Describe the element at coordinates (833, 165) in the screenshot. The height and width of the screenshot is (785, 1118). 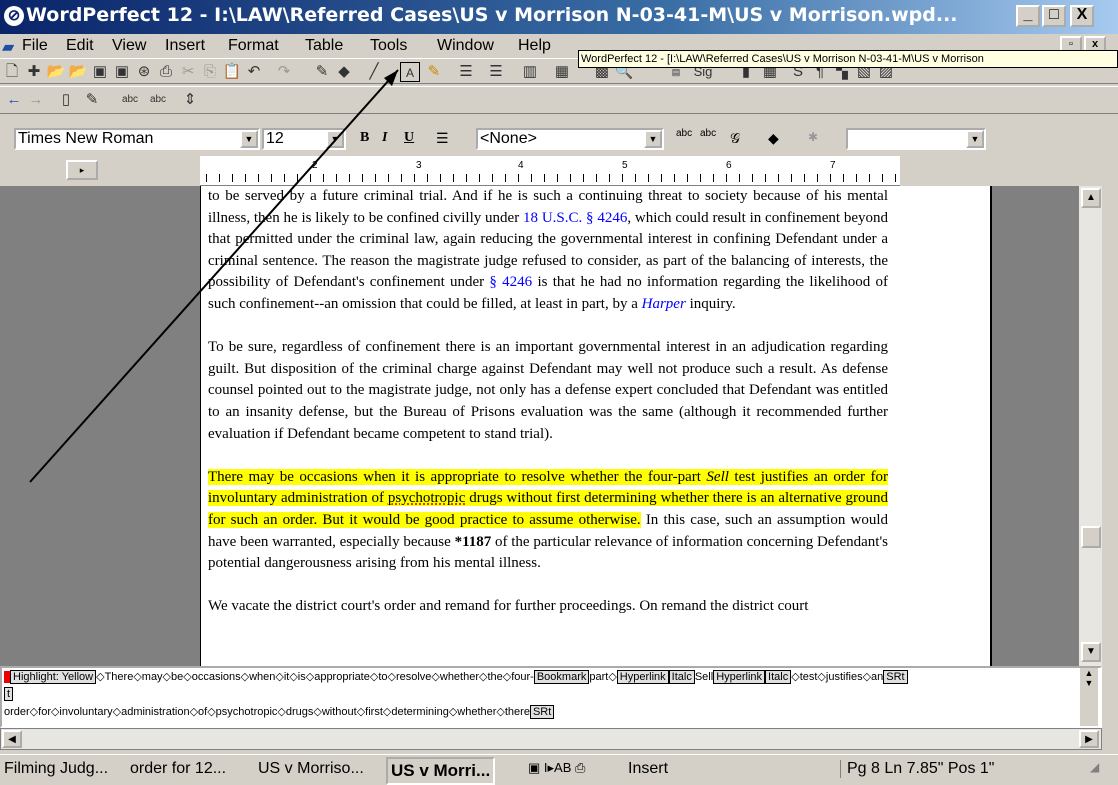
I see `ruler-mark: 7` at that location.